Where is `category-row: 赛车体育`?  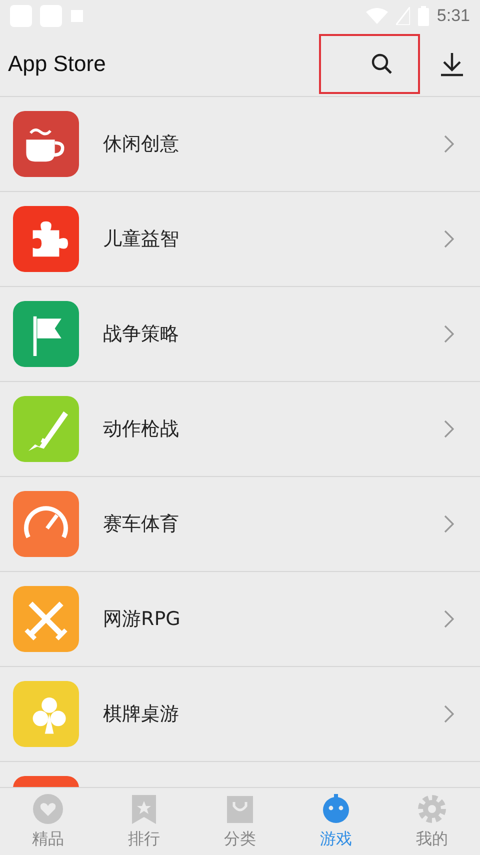 category-row: 赛车体育 is located at coordinates (240, 524).